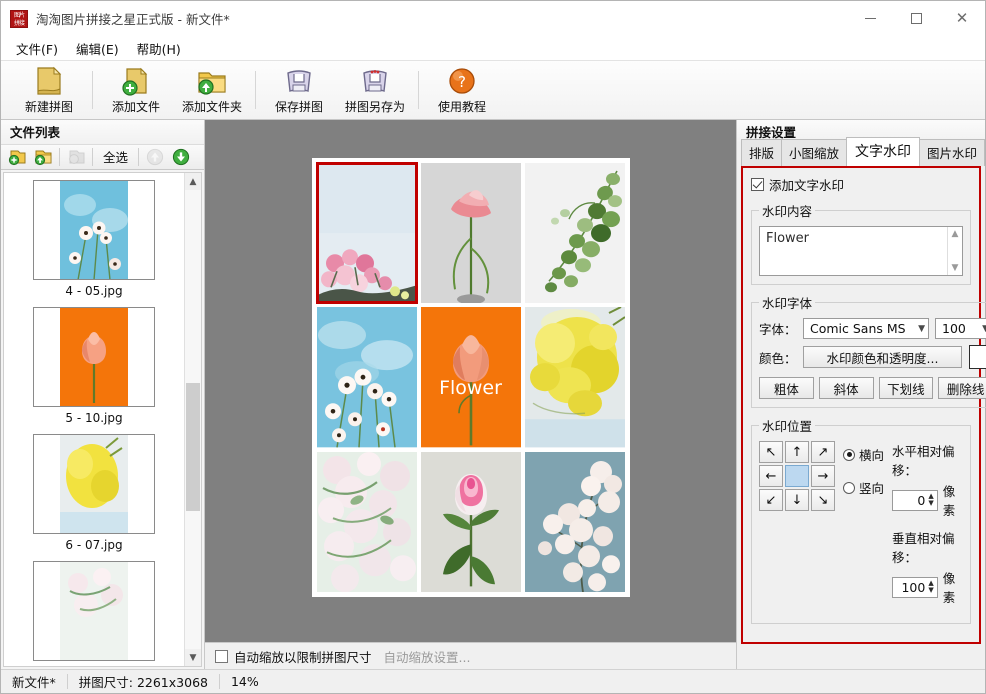  Describe the element at coordinates (952, 152) in the screenshot. I see `tab-image-watermark: 图片水印` at that location.